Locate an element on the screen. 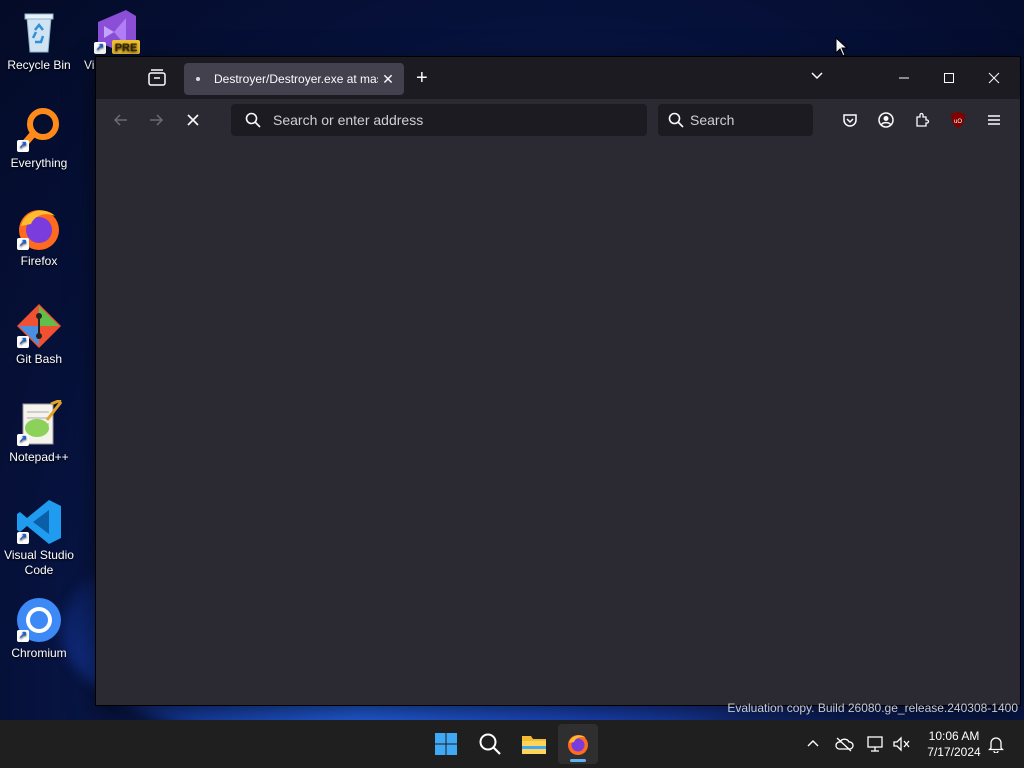  taskbar-search-button is located at coordinates (490, 744).